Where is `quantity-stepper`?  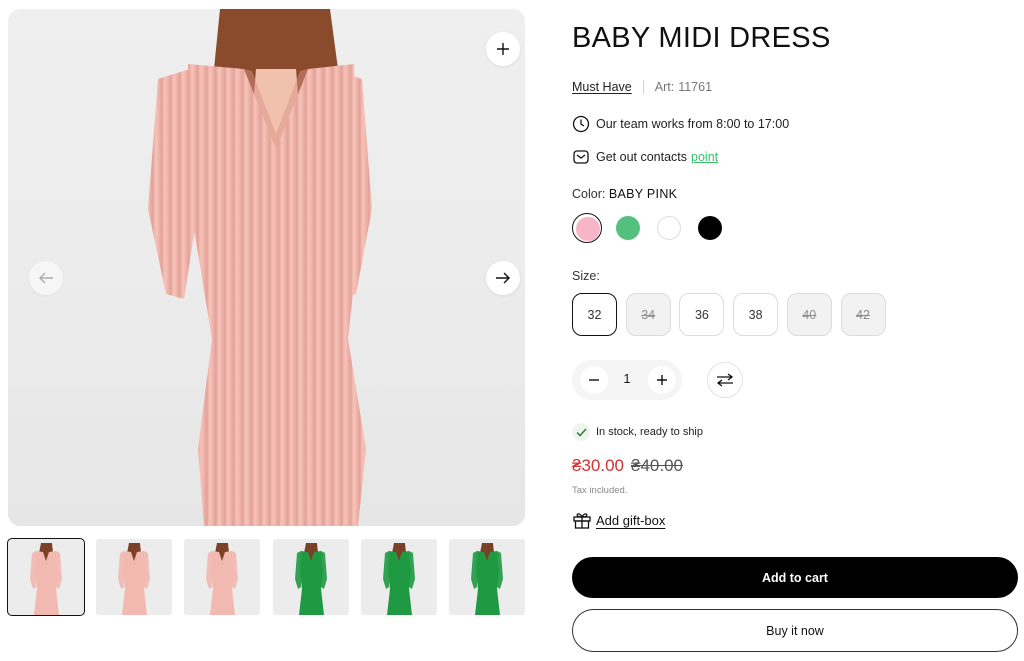 quantity-stepper is located at coordinates (627, 380).